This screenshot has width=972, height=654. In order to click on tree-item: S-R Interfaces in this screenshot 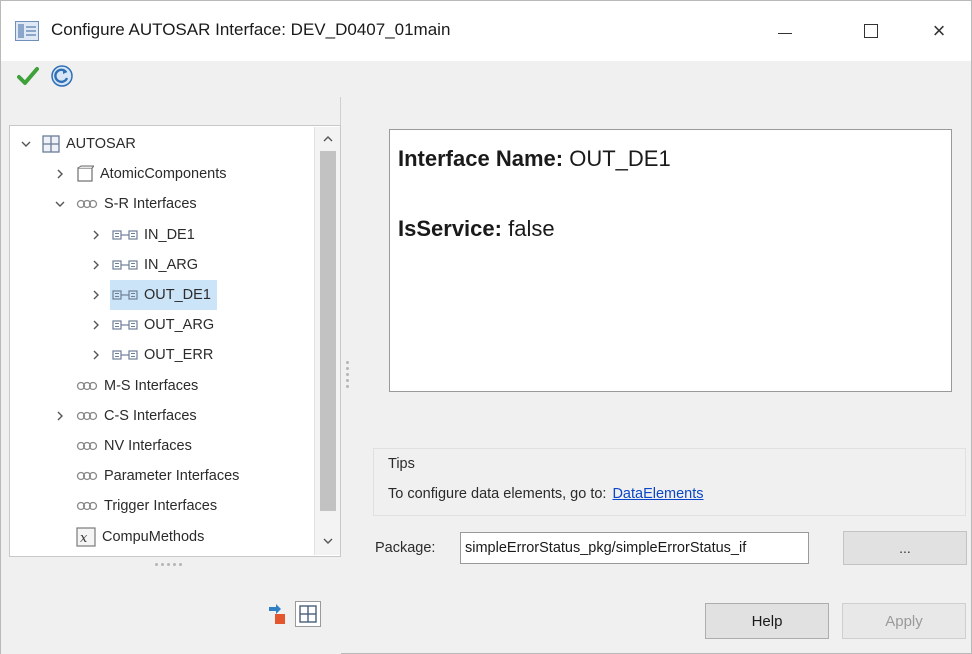, I will do `click(127, 204)`.